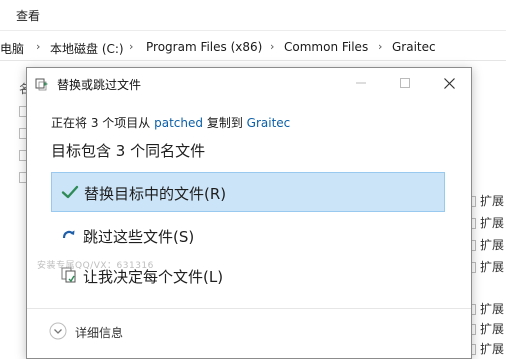  Describe the element at coordinates (42, 84) in the screenshot. I see `copy-files-icon` at that location.